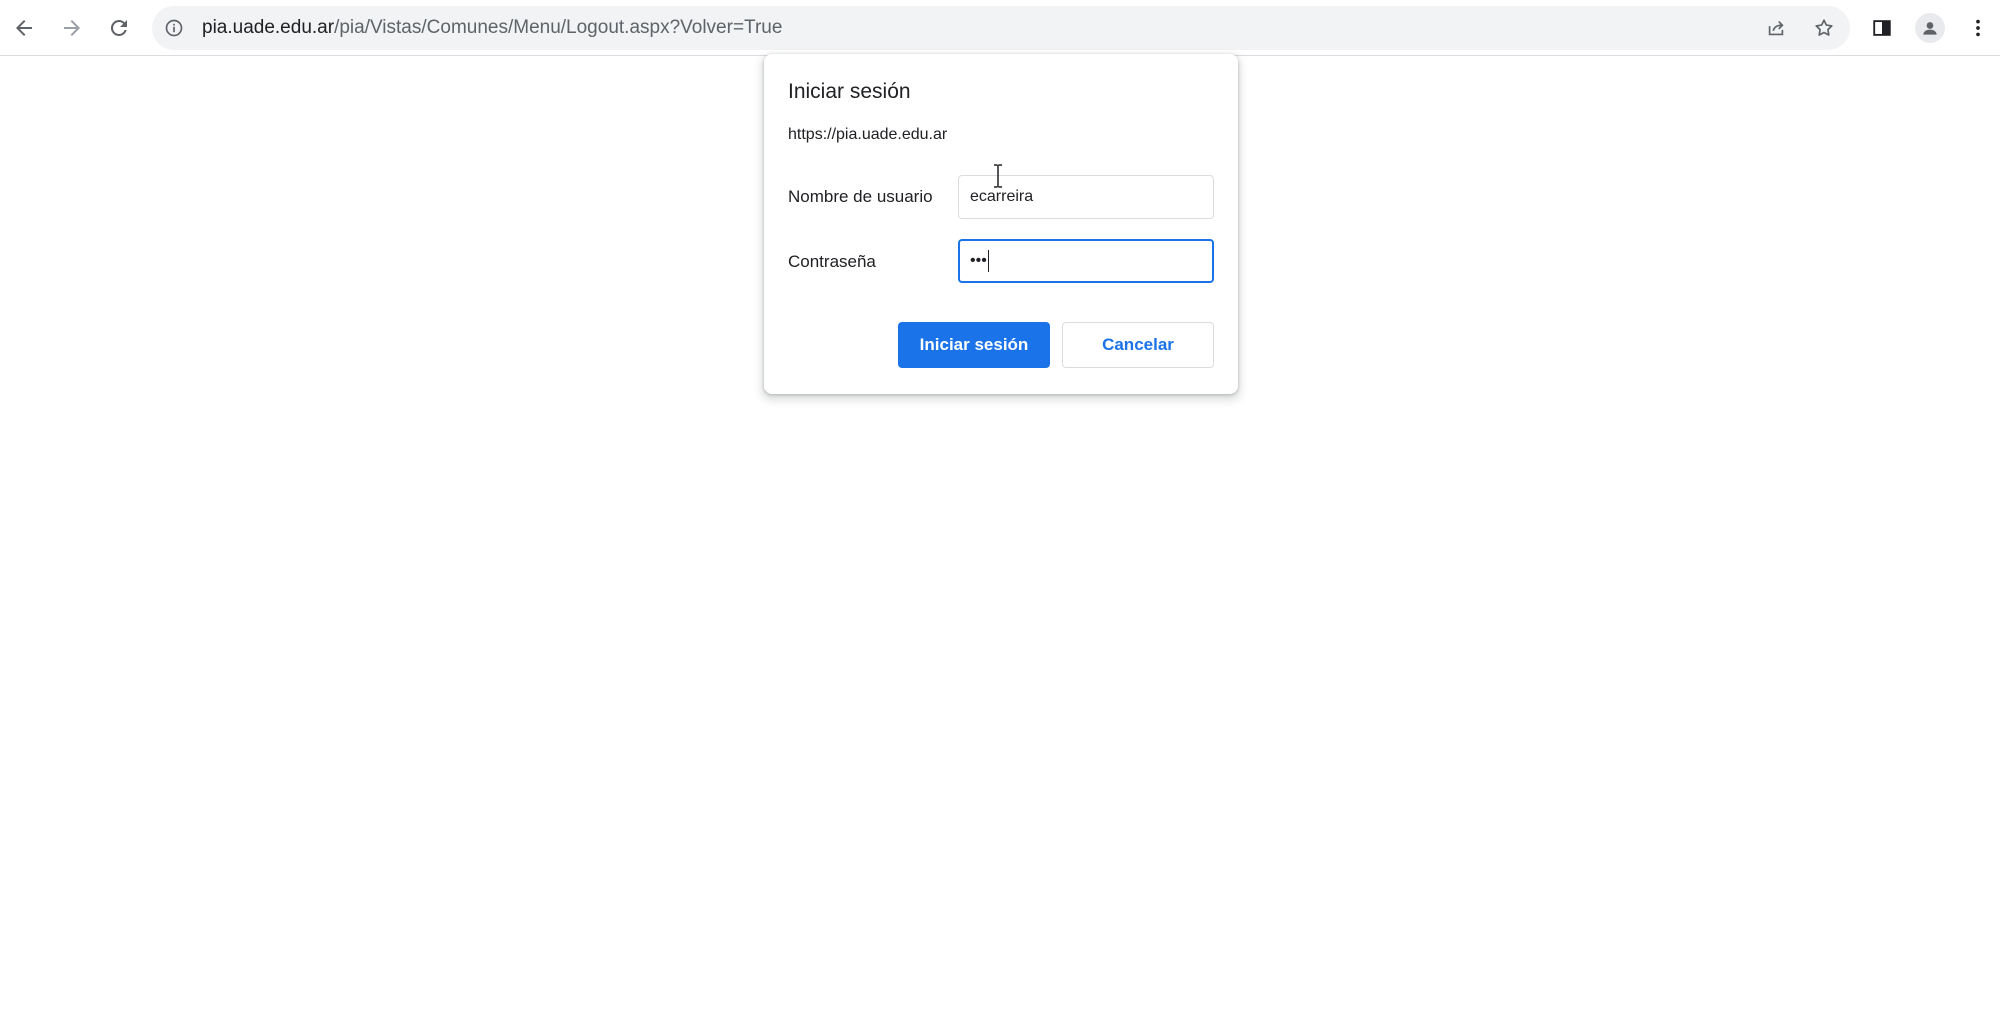 This screenshot has width=2000, height=1009. I want to click on profile-button, so click(1930, 28).